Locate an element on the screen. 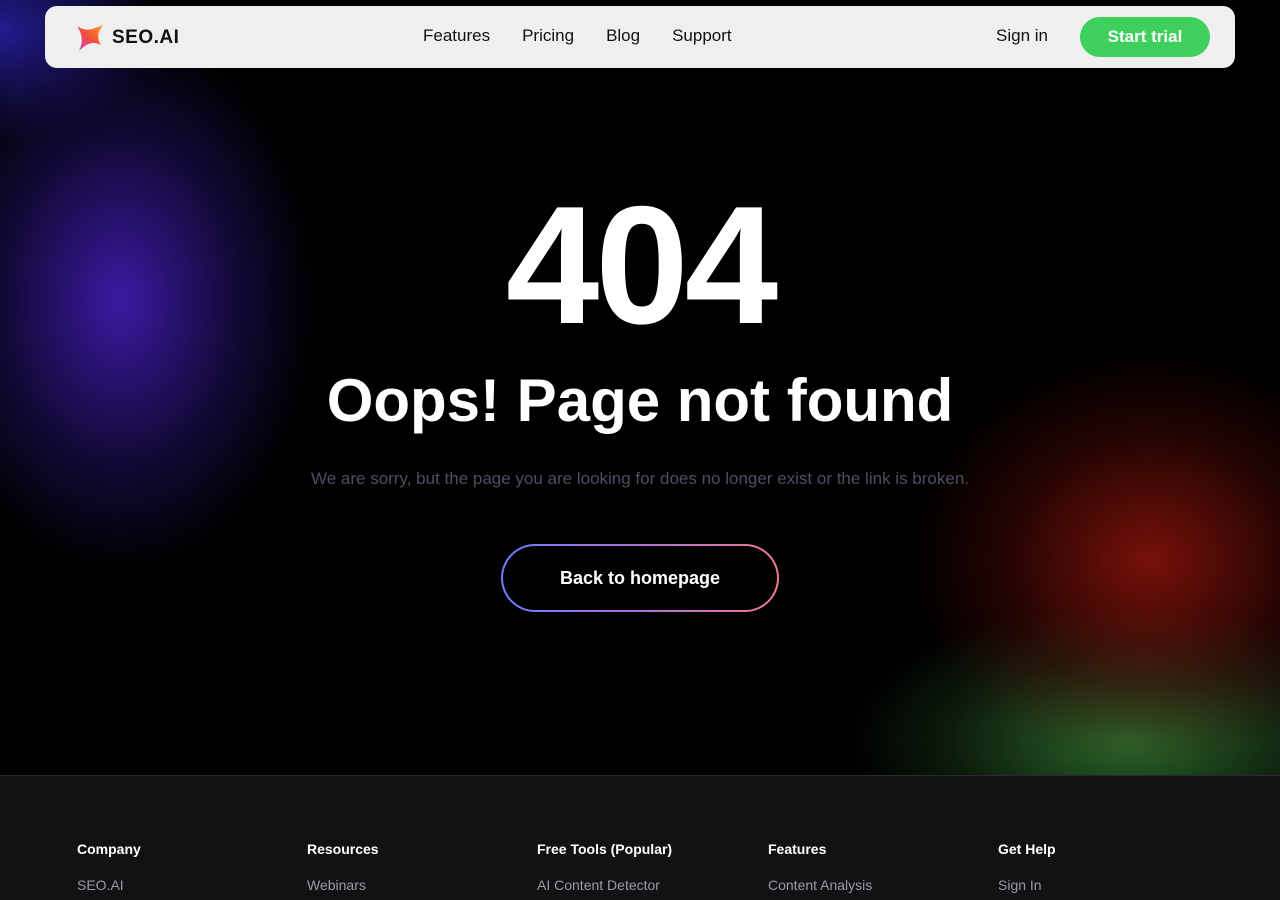  footer-link: Webinars is located at coordinates (343, 885).